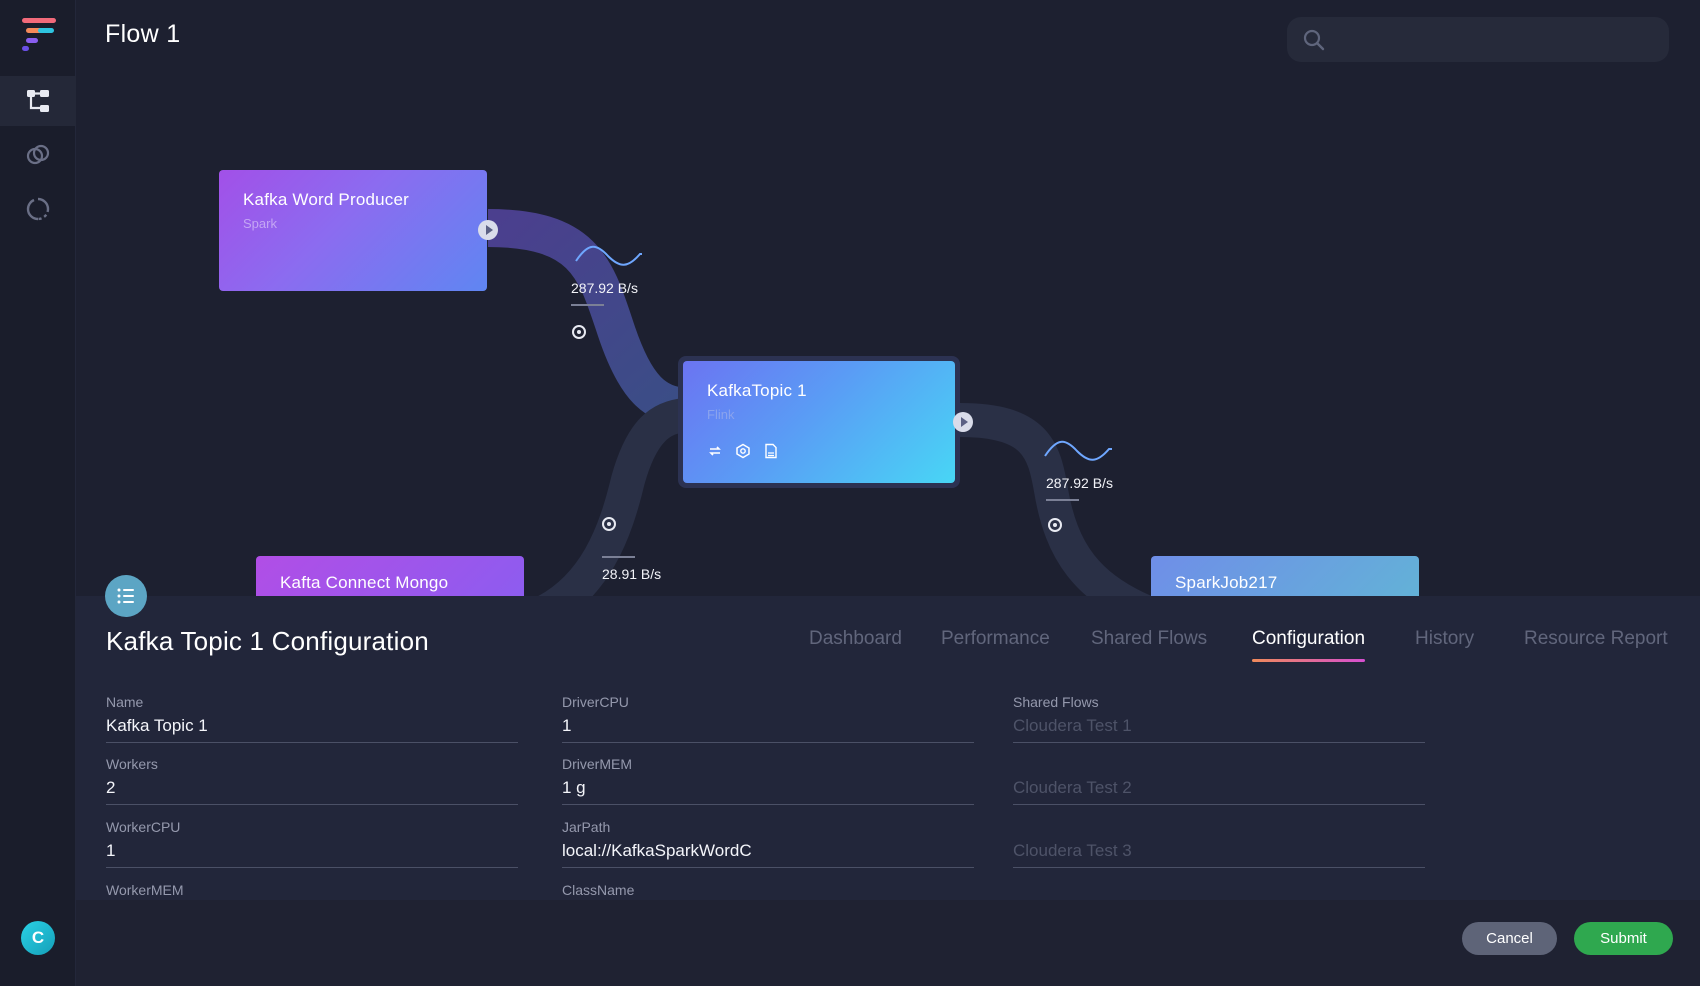 The height and width of the screenshot is (986, 1700). I want to click on search-bar, so click(1478, 39).